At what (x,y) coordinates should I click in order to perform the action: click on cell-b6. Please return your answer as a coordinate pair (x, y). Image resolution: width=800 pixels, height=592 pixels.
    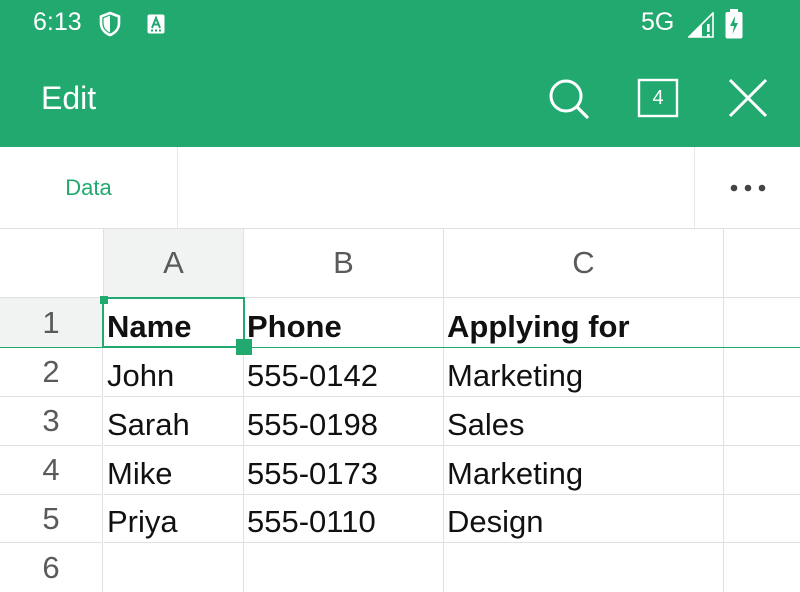
    Looking at the image, I should click on (344, 567).